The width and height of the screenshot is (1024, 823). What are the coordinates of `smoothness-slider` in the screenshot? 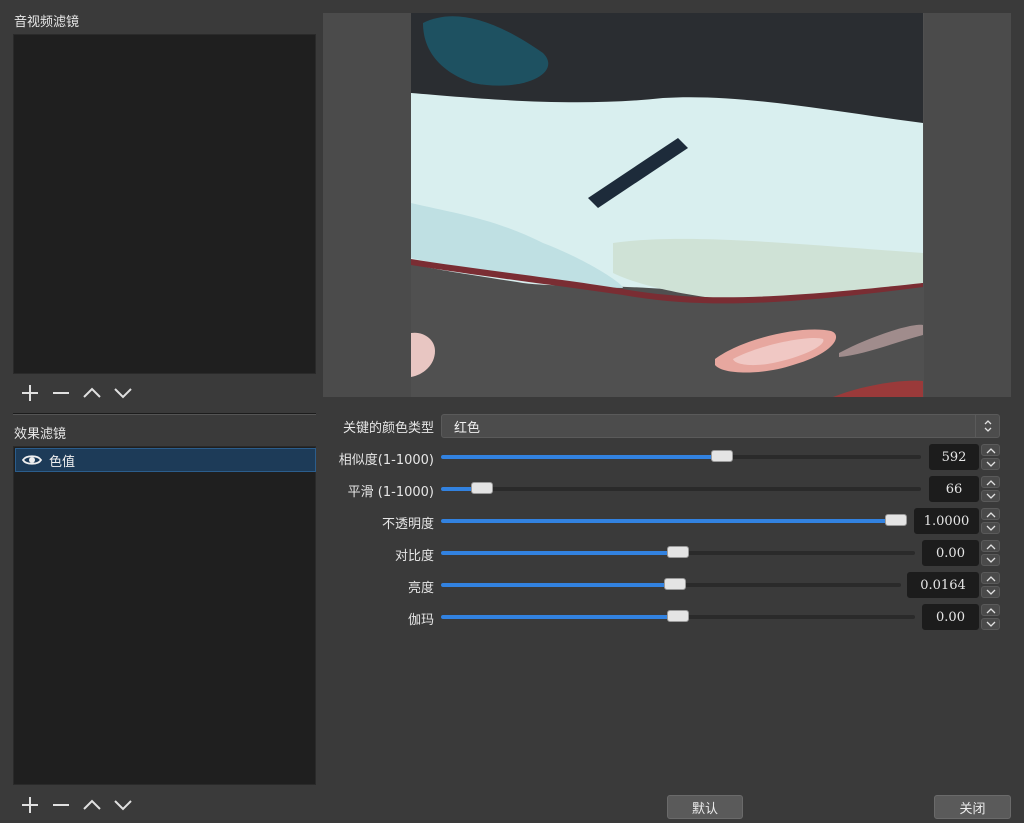 It's located at (681, 488).